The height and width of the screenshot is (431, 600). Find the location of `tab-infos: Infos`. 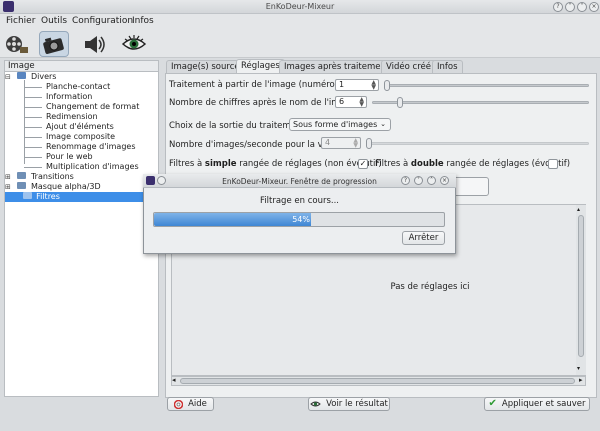

tab-infos: Infos is located at coordinates (447, 66).